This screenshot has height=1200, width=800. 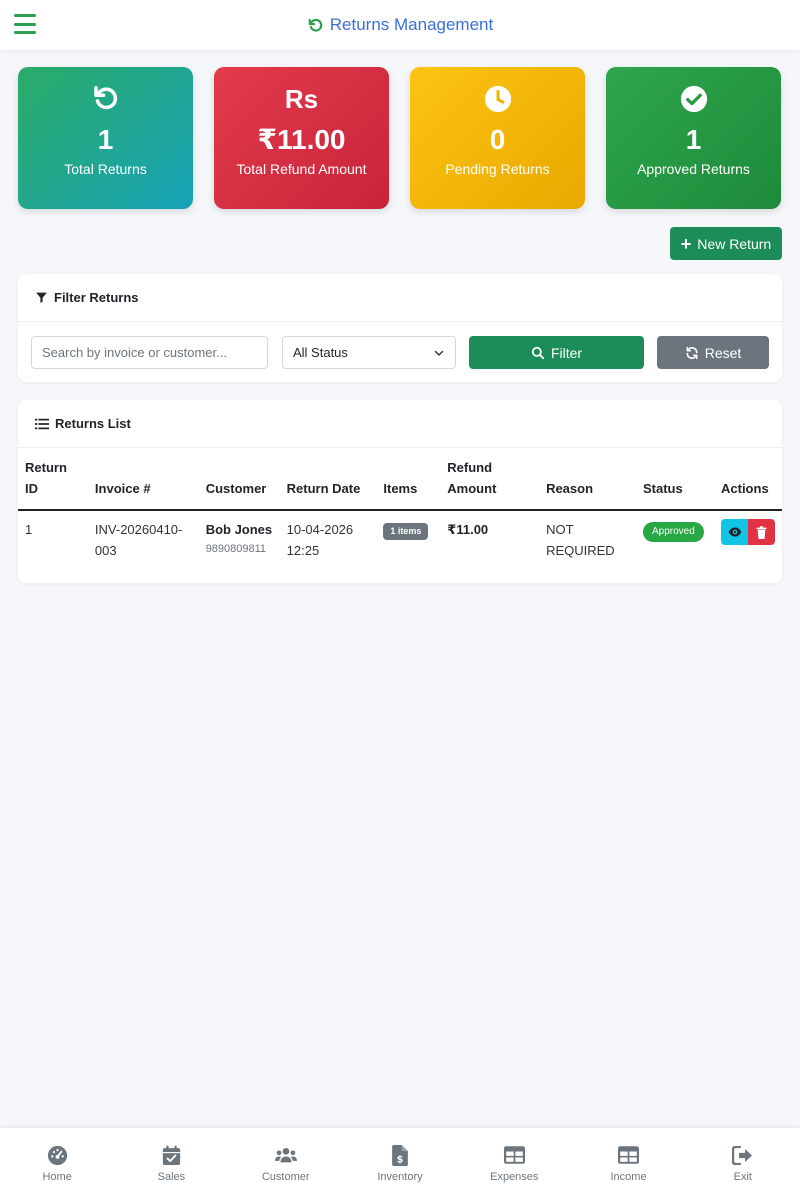 I want to click on nav-item-income: Income, so click(x=628, y=1164).